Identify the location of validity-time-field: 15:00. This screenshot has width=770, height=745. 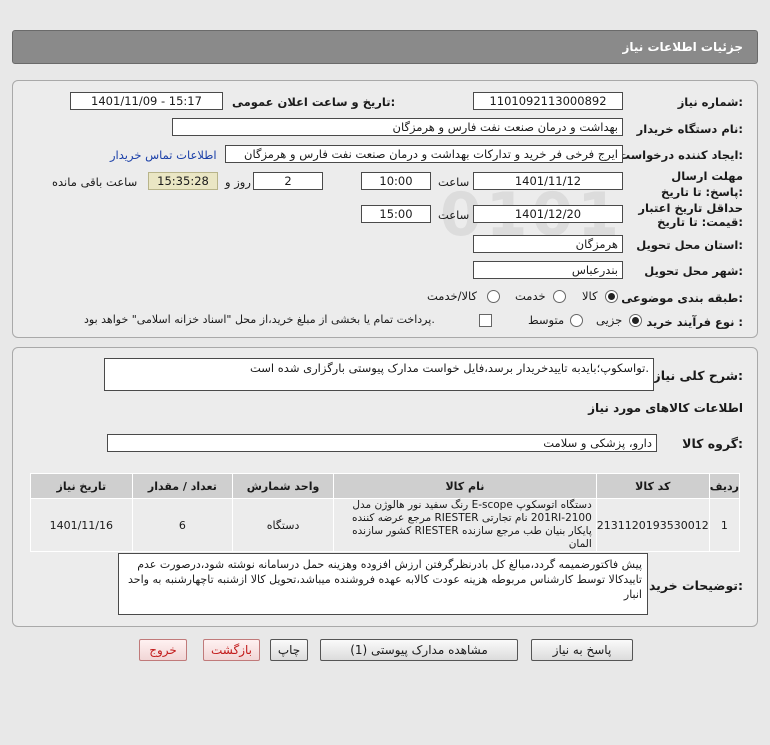
(396, 214).